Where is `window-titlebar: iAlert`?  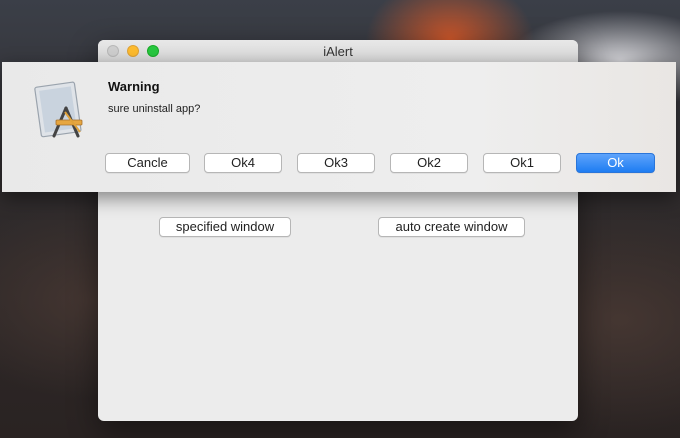
window-titlebar: iAlert is located at coordinates (338, 51).